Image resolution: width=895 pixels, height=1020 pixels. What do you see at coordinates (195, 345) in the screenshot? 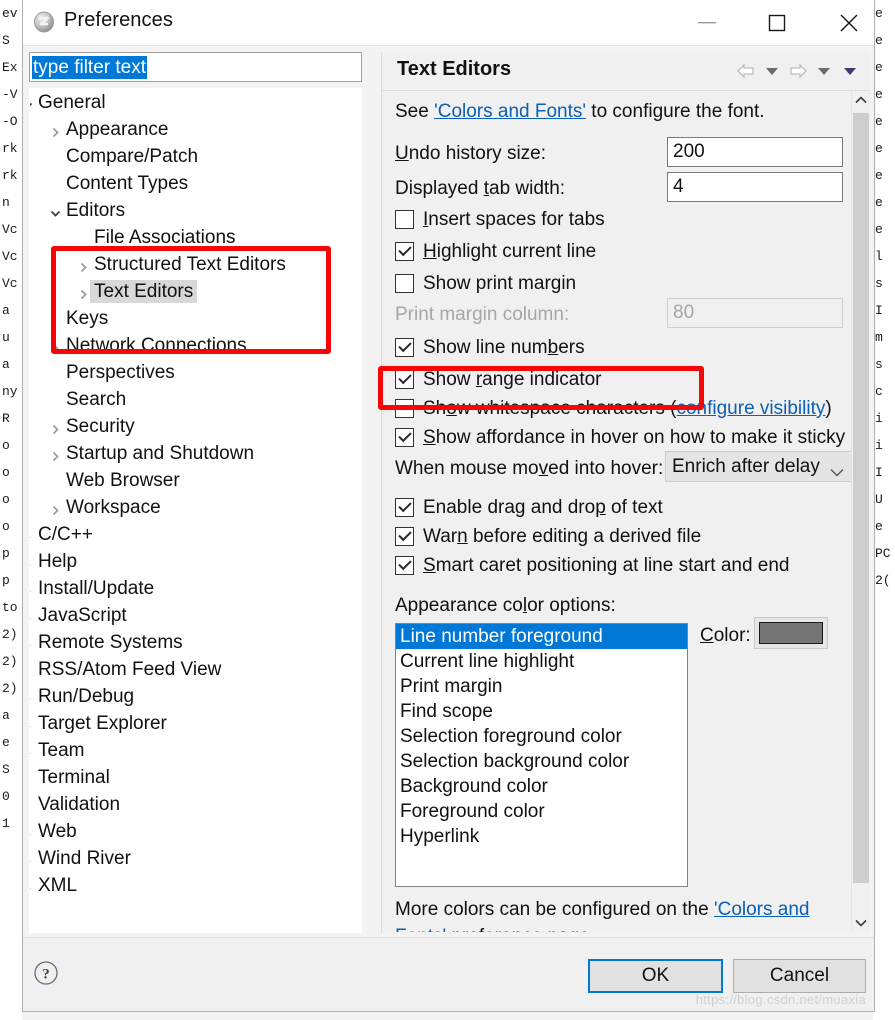
I see `tree-item-network-connections: Network Connections` at bounding box center [195, 345].